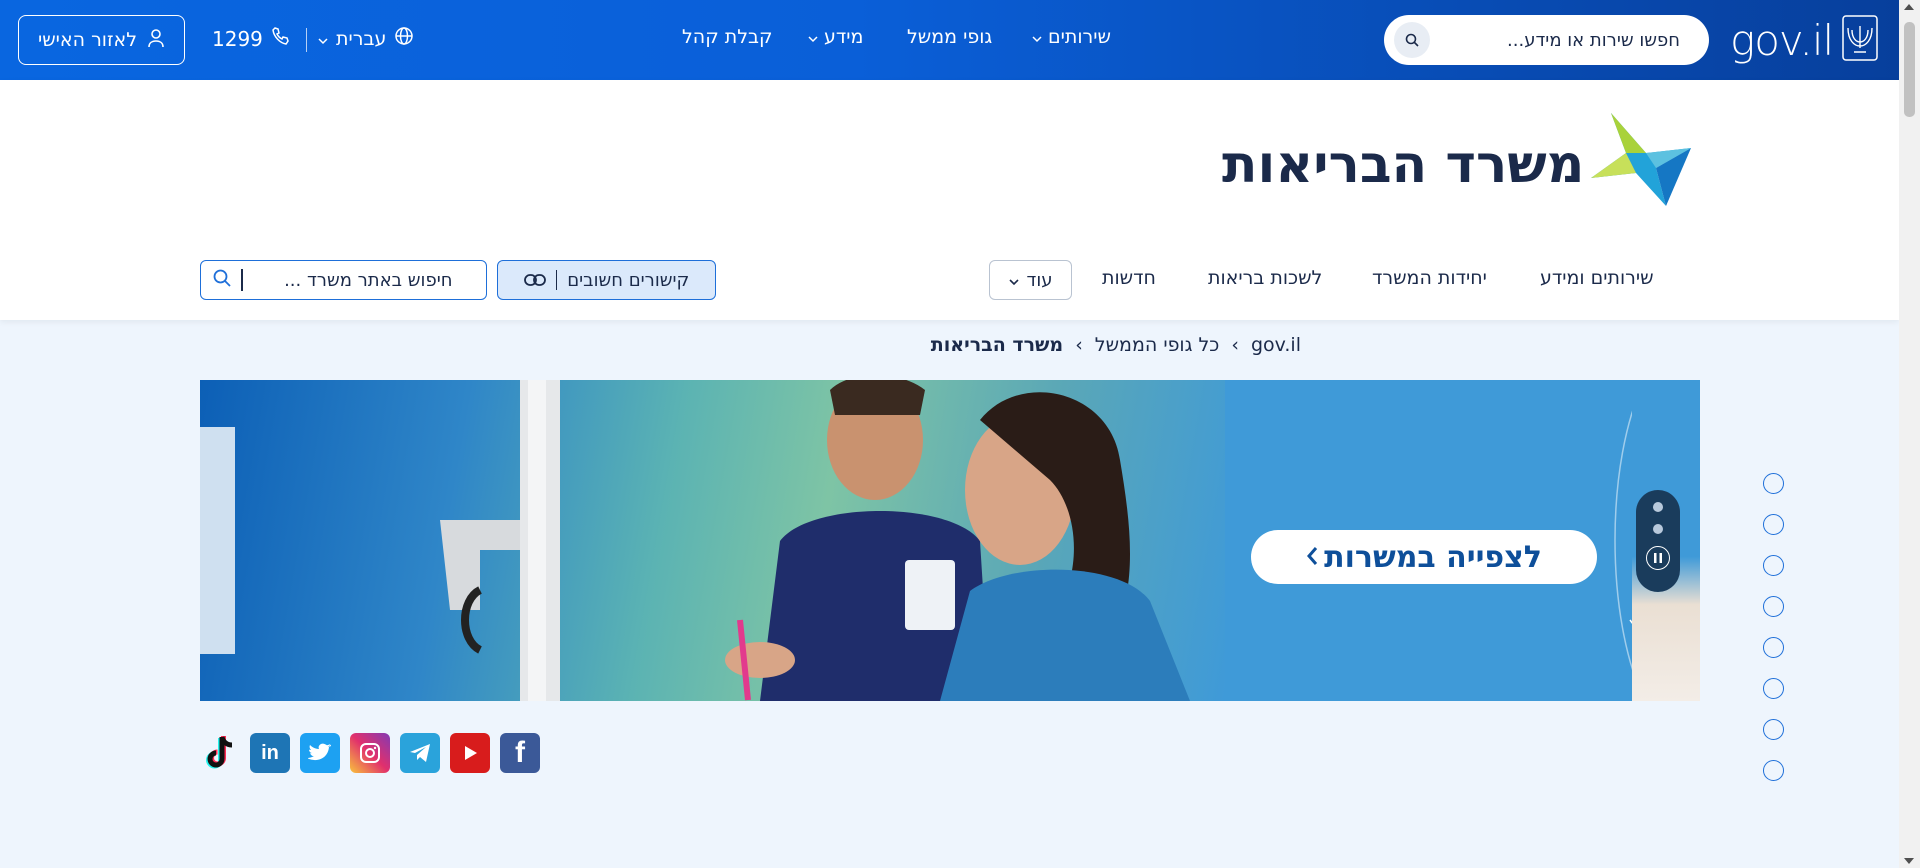 The width and height of the screenshot is (1920, 868). I want to click on tiktok-icon, so click(220, 753).